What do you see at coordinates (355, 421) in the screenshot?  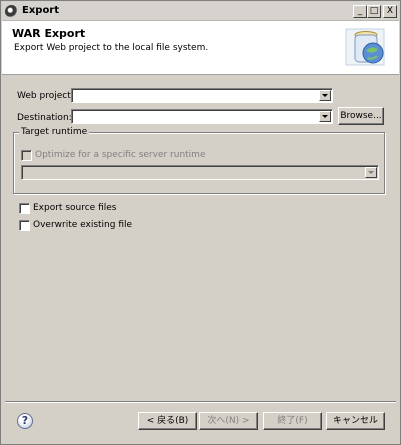 I see `cancel-button: キャンセル` at bounding box center [355, 421].